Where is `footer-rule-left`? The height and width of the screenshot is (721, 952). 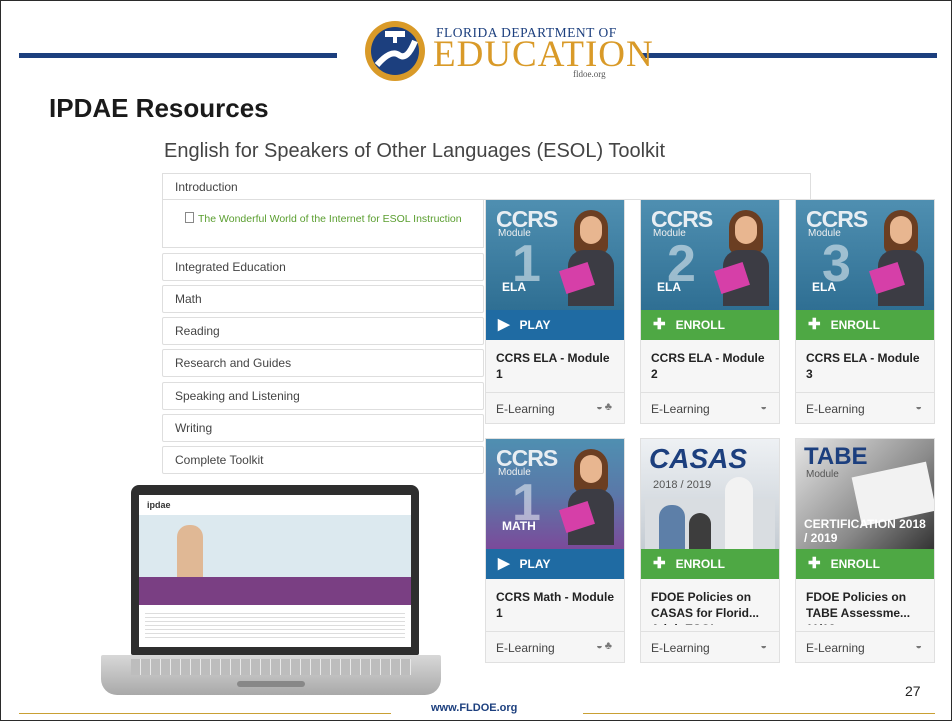 footer-rule-left is located at coordinates (205, 713).